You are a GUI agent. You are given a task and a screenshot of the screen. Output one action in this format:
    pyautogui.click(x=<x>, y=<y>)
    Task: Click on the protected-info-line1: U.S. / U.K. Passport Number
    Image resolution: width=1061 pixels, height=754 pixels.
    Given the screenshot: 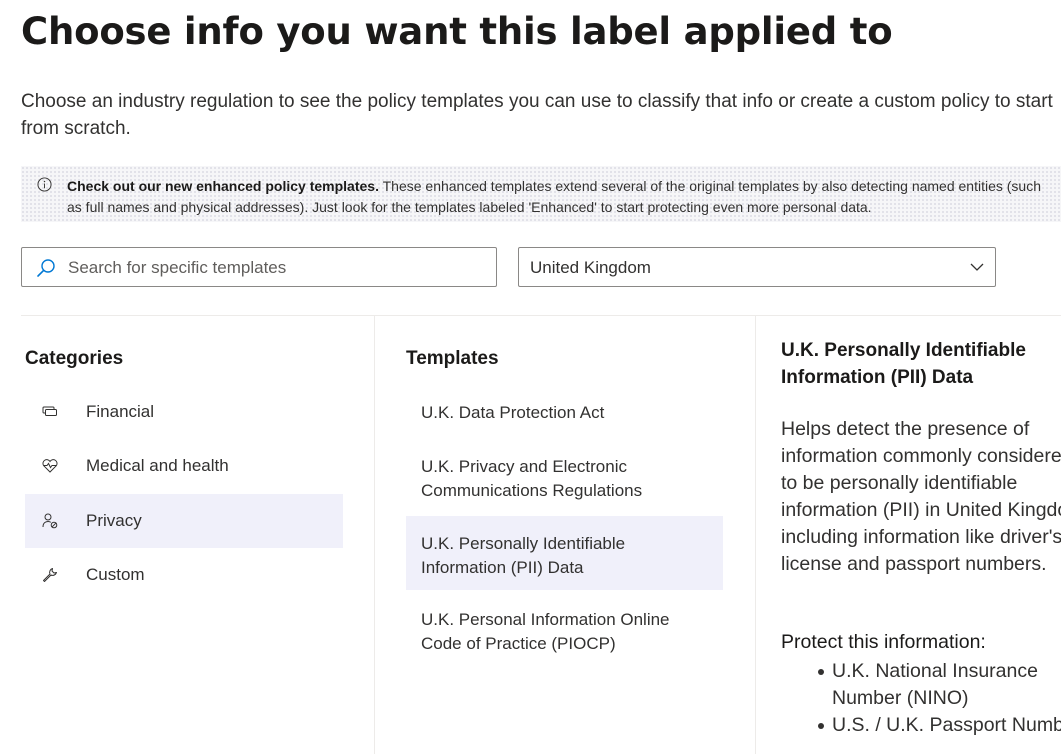 What is the action you would take?
    pyautogui.click(x=946, y=725)
    